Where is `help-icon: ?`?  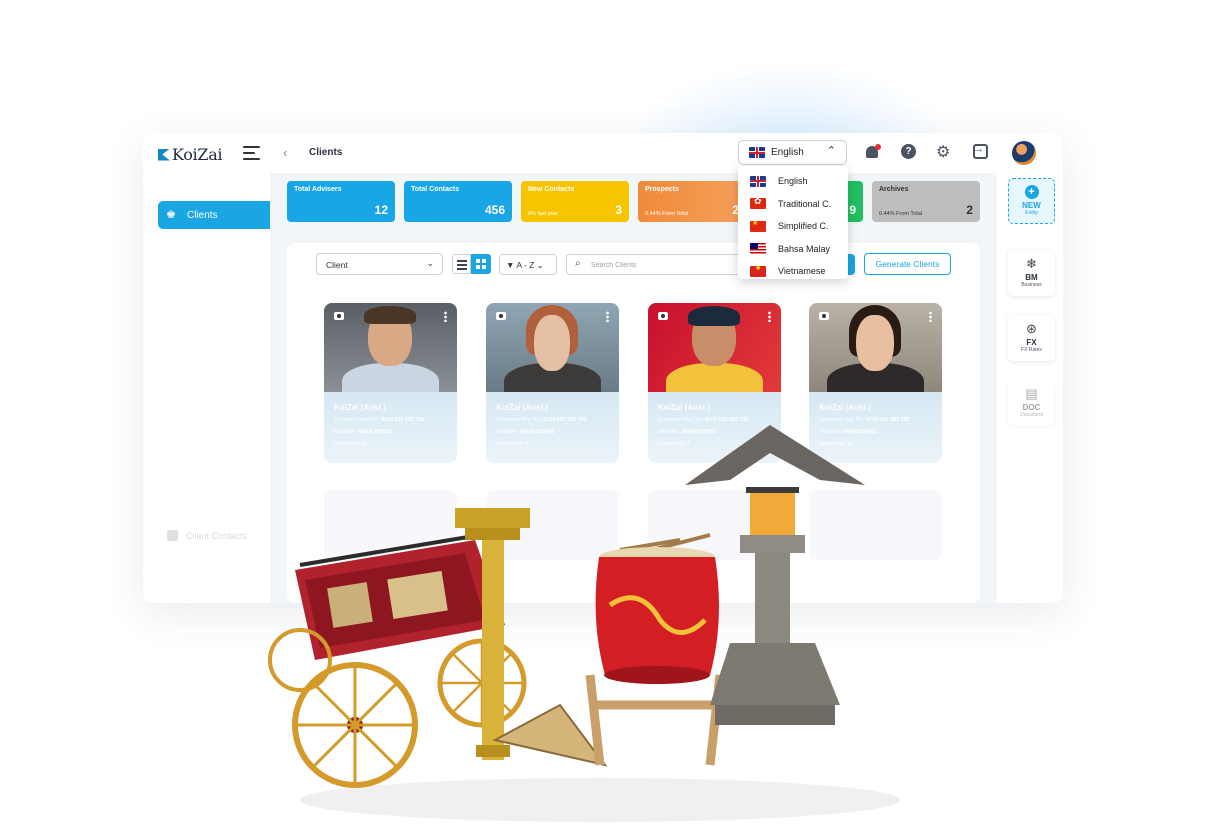 help-icon: ? is located at coordinates (910, 153).